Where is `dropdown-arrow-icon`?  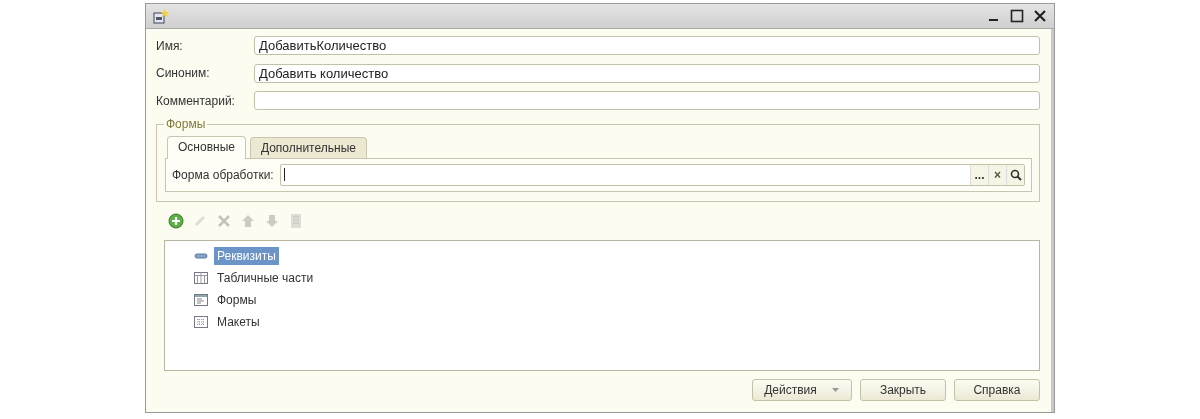 dropdown-arrow-icon is located at coordinates (835, 389).